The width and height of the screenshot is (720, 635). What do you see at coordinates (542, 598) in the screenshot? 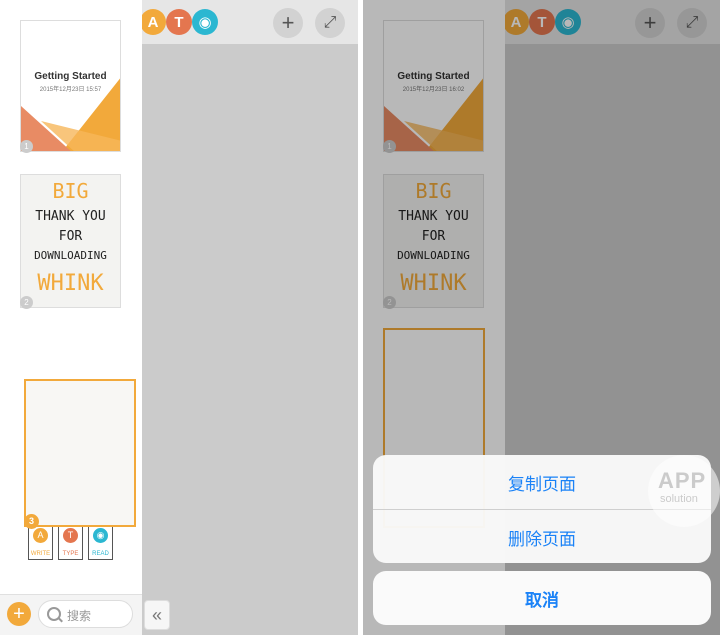
I see `cancel-button: 取消` at bounding box center [542, 598].